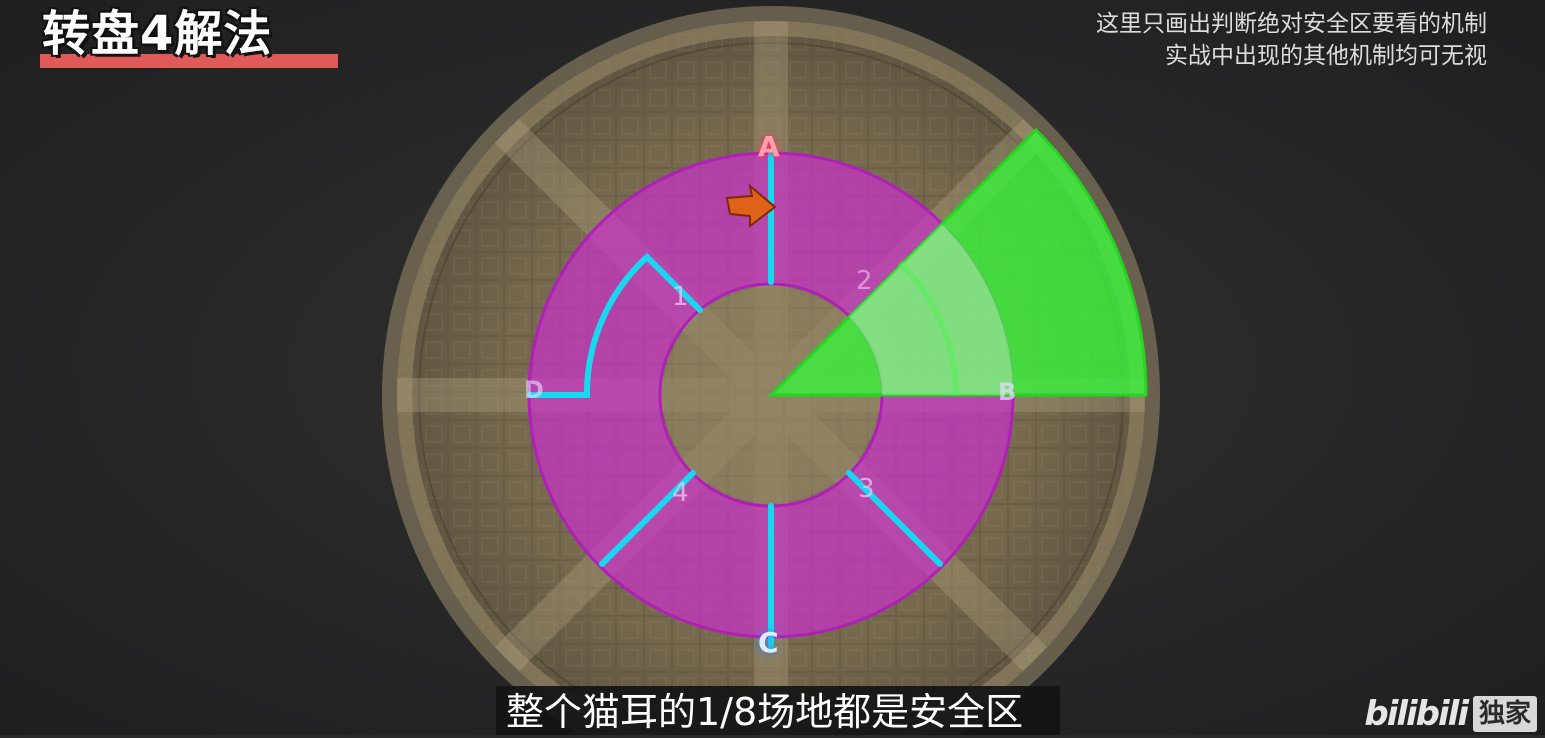 Image resolution: width=1545 pixels, height=738 pixels. I want to click on waymark-c: C, so click(768, 642).